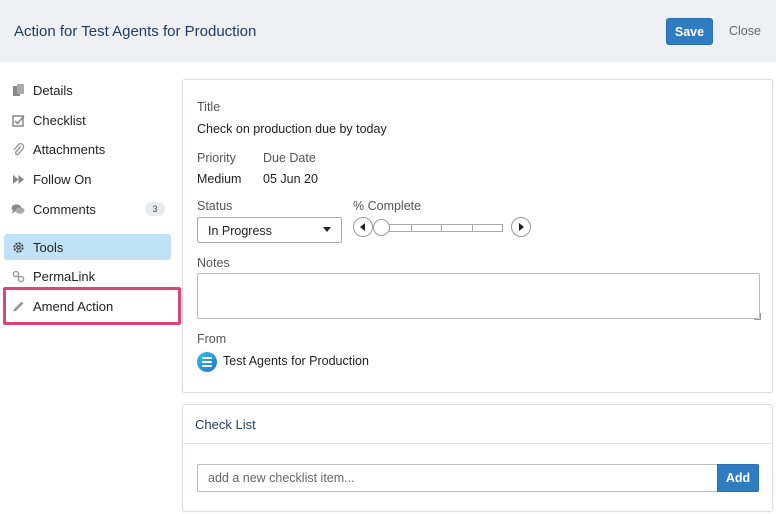  Describe the element at coordinates (327, 229) in the screenshot. I see `caret-down-icon` at that location.